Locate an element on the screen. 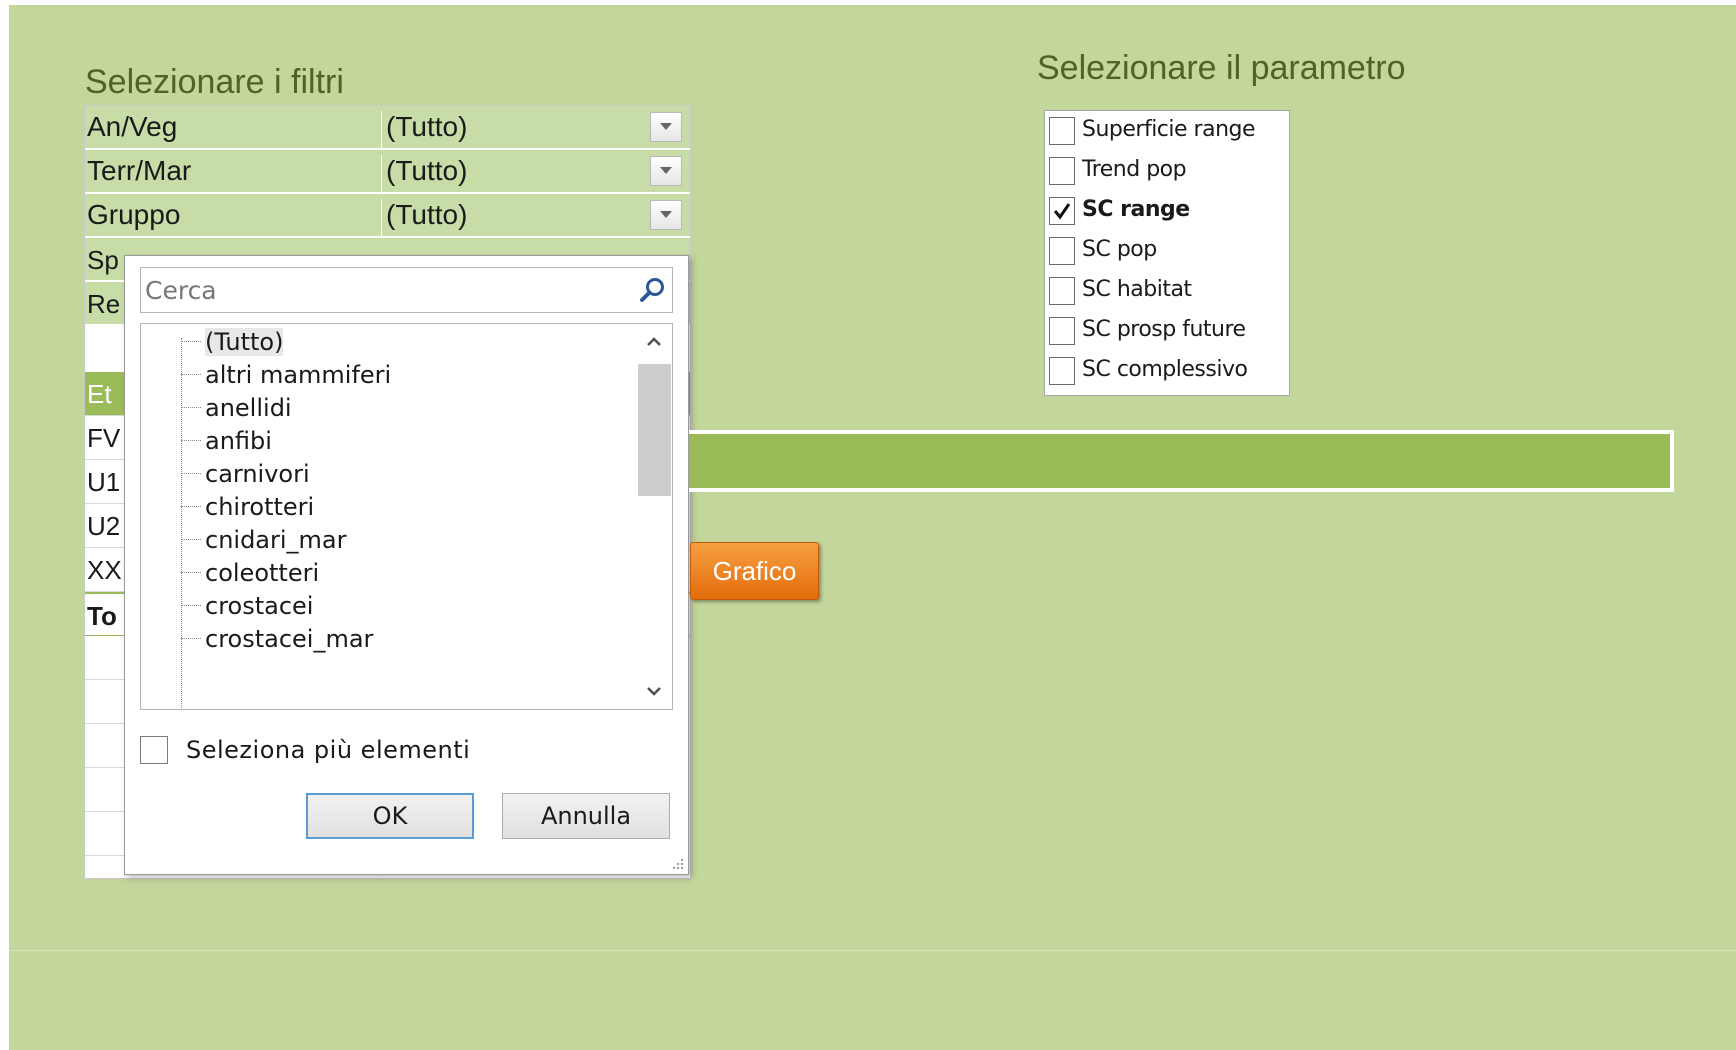 The width and height of the screenshot is (1736, 1050). chart-header-band is located at coordinates (1181, 461).